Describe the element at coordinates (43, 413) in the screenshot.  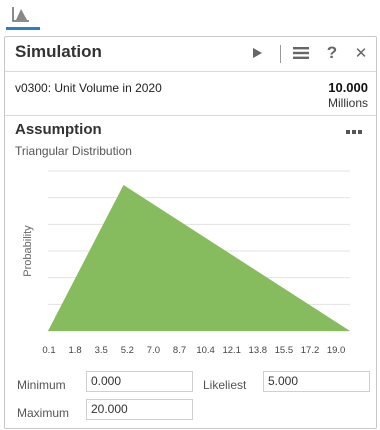
I see `maximum-label: Maximum` at that location.